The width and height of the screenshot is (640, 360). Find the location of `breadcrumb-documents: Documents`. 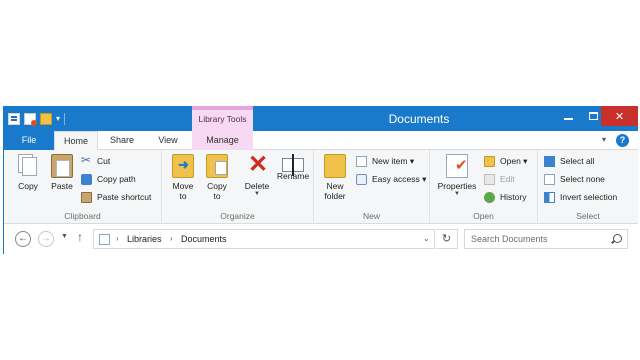

breadcrumb-documents: Documents is located at coordinates (204, 239).